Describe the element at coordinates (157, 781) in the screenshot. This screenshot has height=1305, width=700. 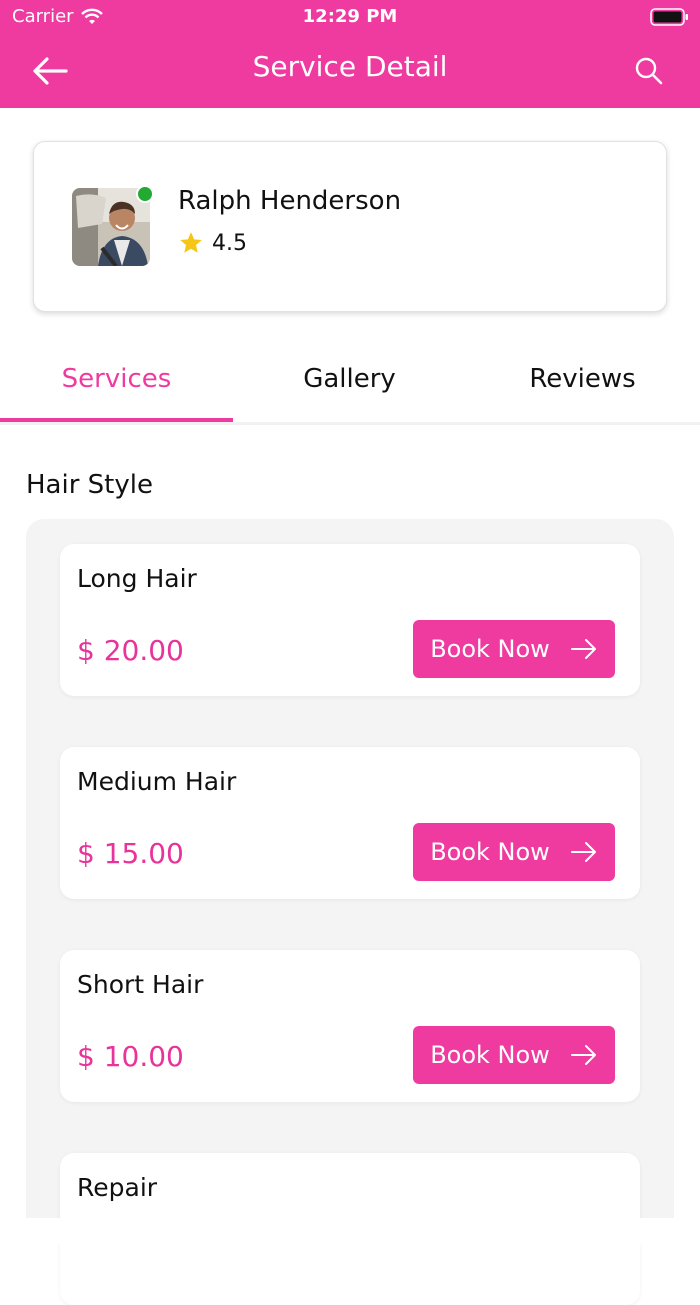
I see `service-name: Medium Hair` at that location.